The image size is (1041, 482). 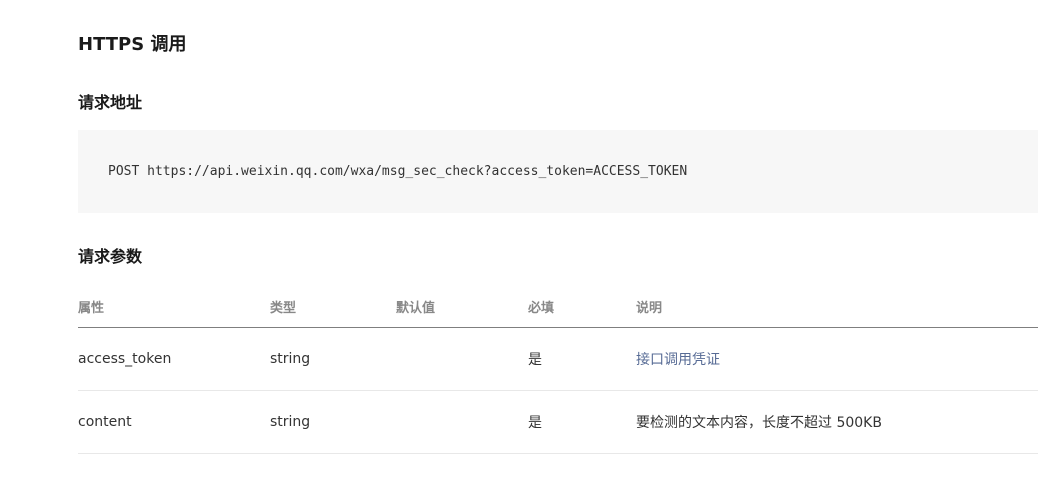 I want to click on access-token-doc-link: 接口调用凭证, so click(x=678, y=359).